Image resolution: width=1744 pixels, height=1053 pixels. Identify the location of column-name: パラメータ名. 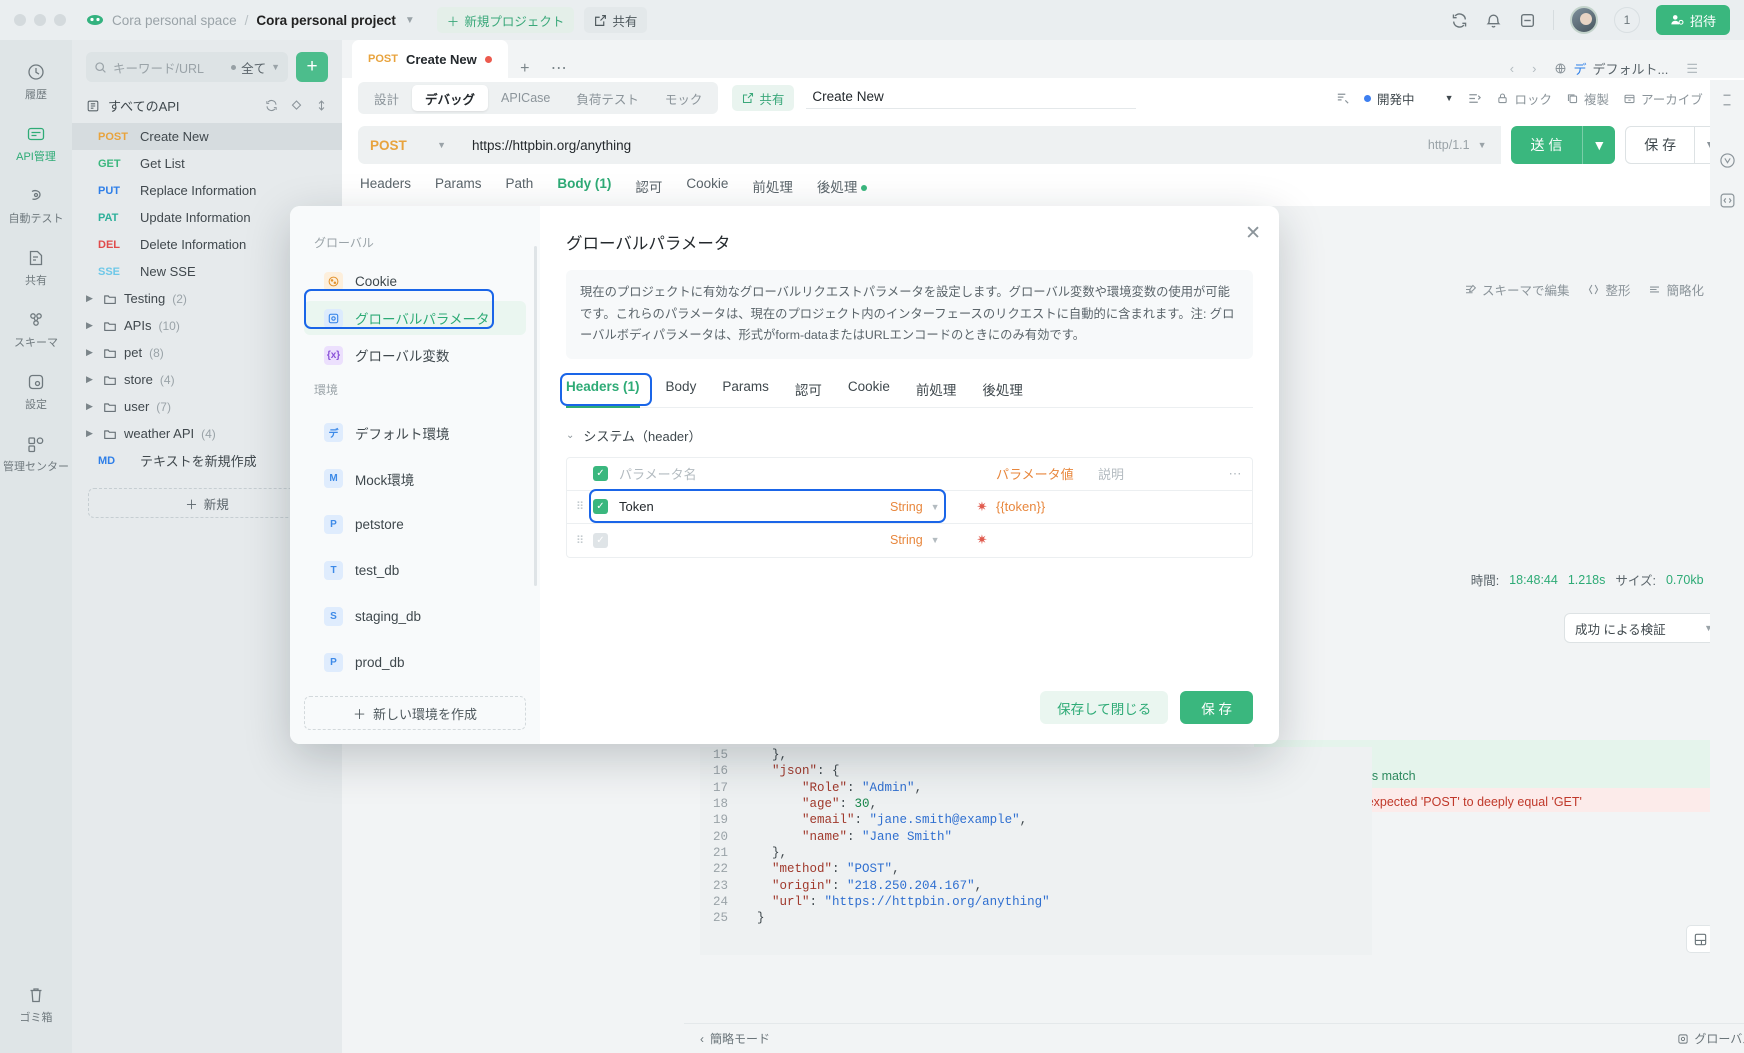
(658, 475).